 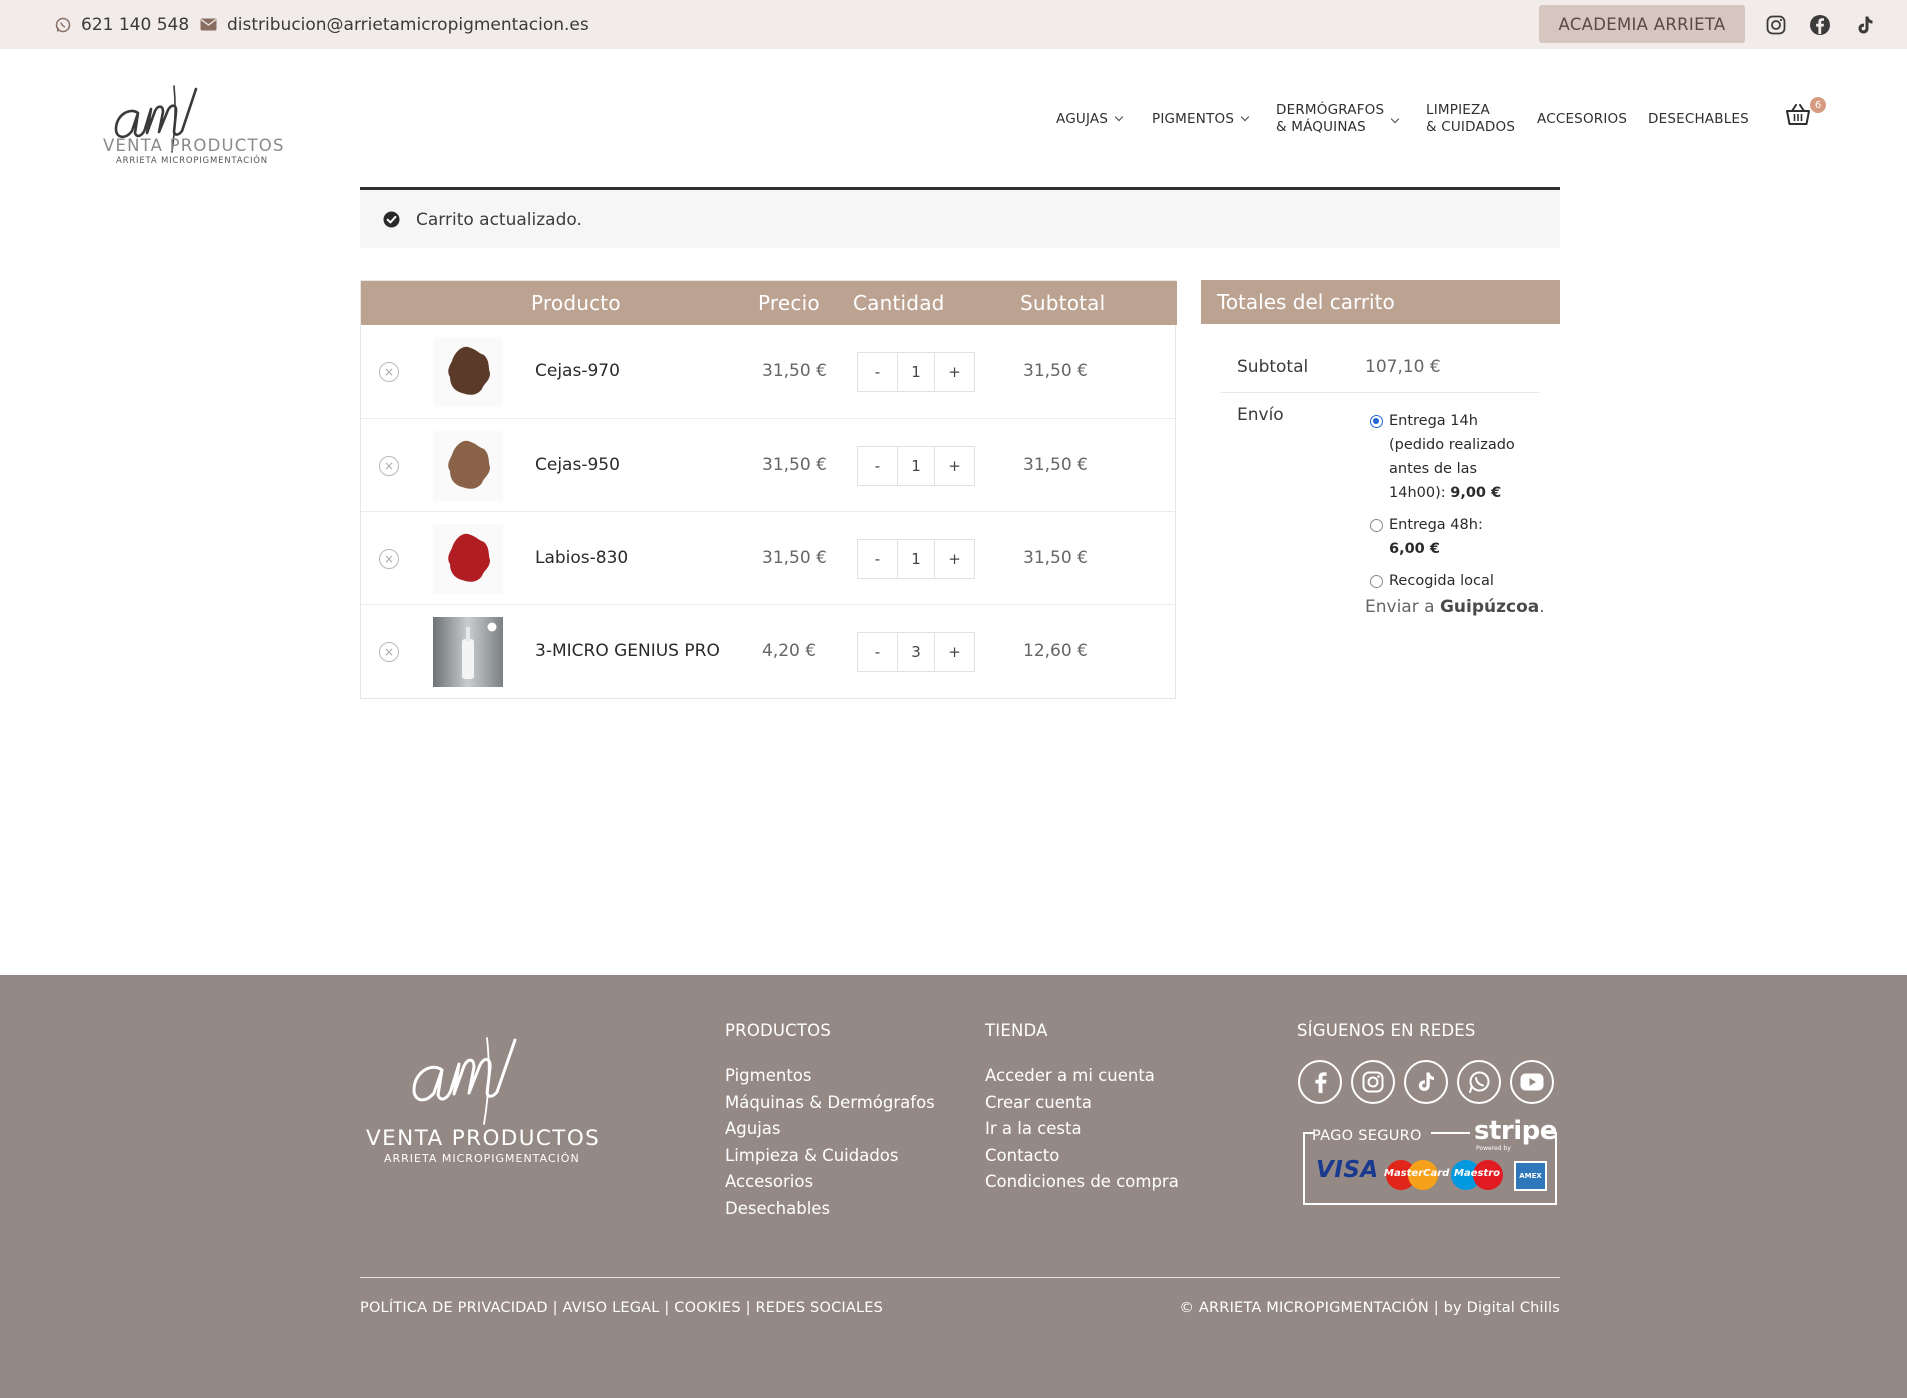 What do you see at coordinates (830, 1129) in the screenshot?
I see `footer-link: Agujas` at bounding box center [830, 1129].